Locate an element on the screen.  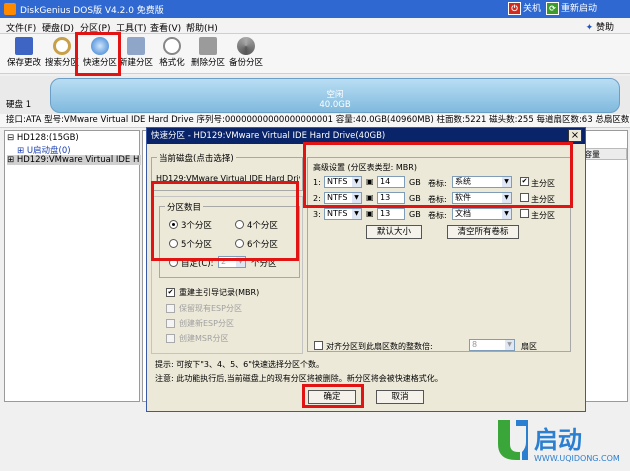
row3-volume-combo: 文档 ▼ is located at coordinates (482, 214).